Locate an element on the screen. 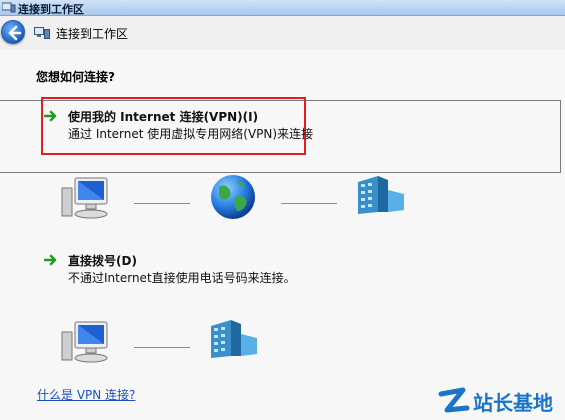  wizard-title: 连接到工作区 is located at coordinates (92, 34).